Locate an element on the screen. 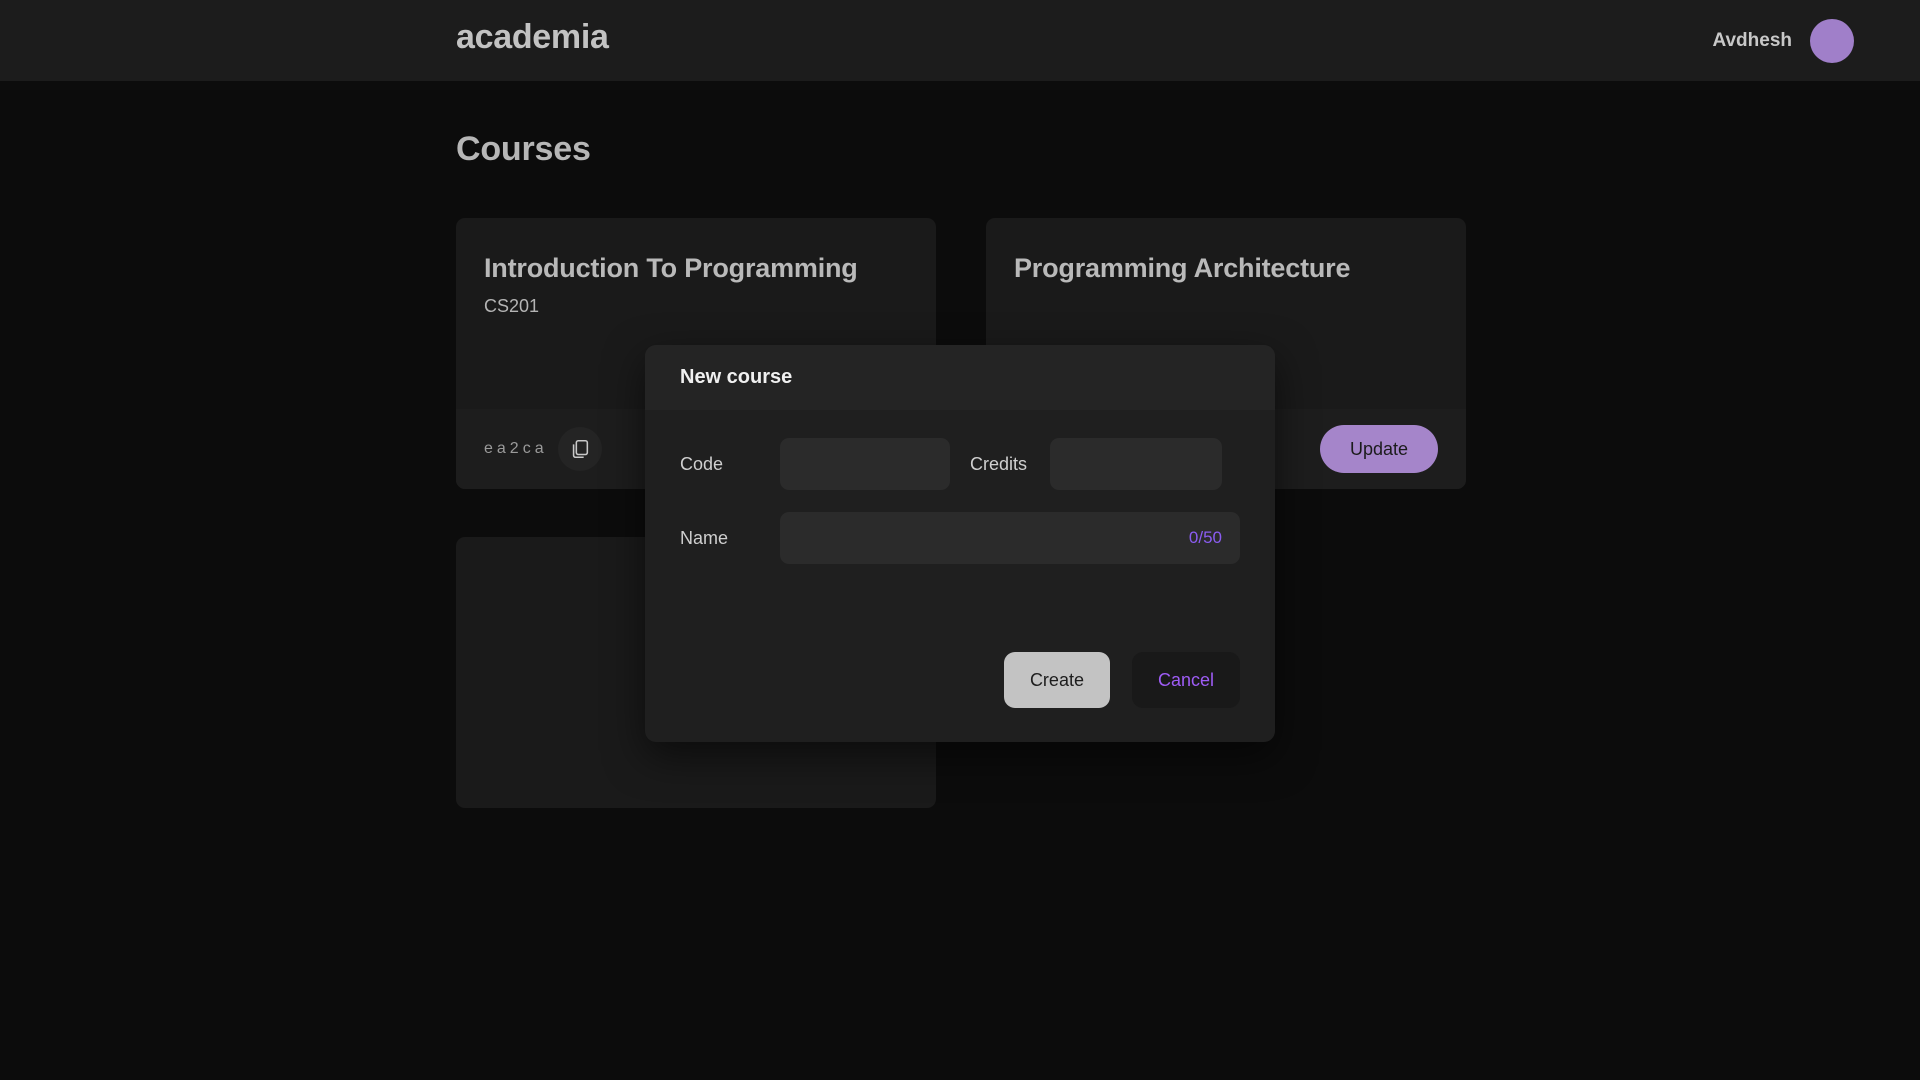 This screenshot has width=1920, height=1080. code-label: Code is located at coordinates (702, 463).